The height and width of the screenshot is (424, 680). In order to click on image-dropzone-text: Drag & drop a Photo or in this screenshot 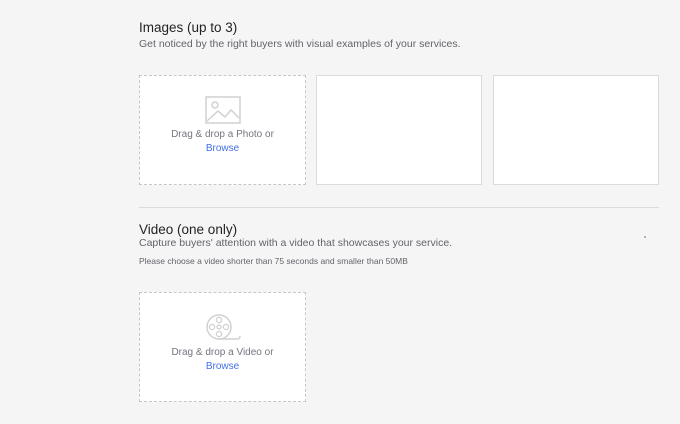, I will do `click(222, 134)`.